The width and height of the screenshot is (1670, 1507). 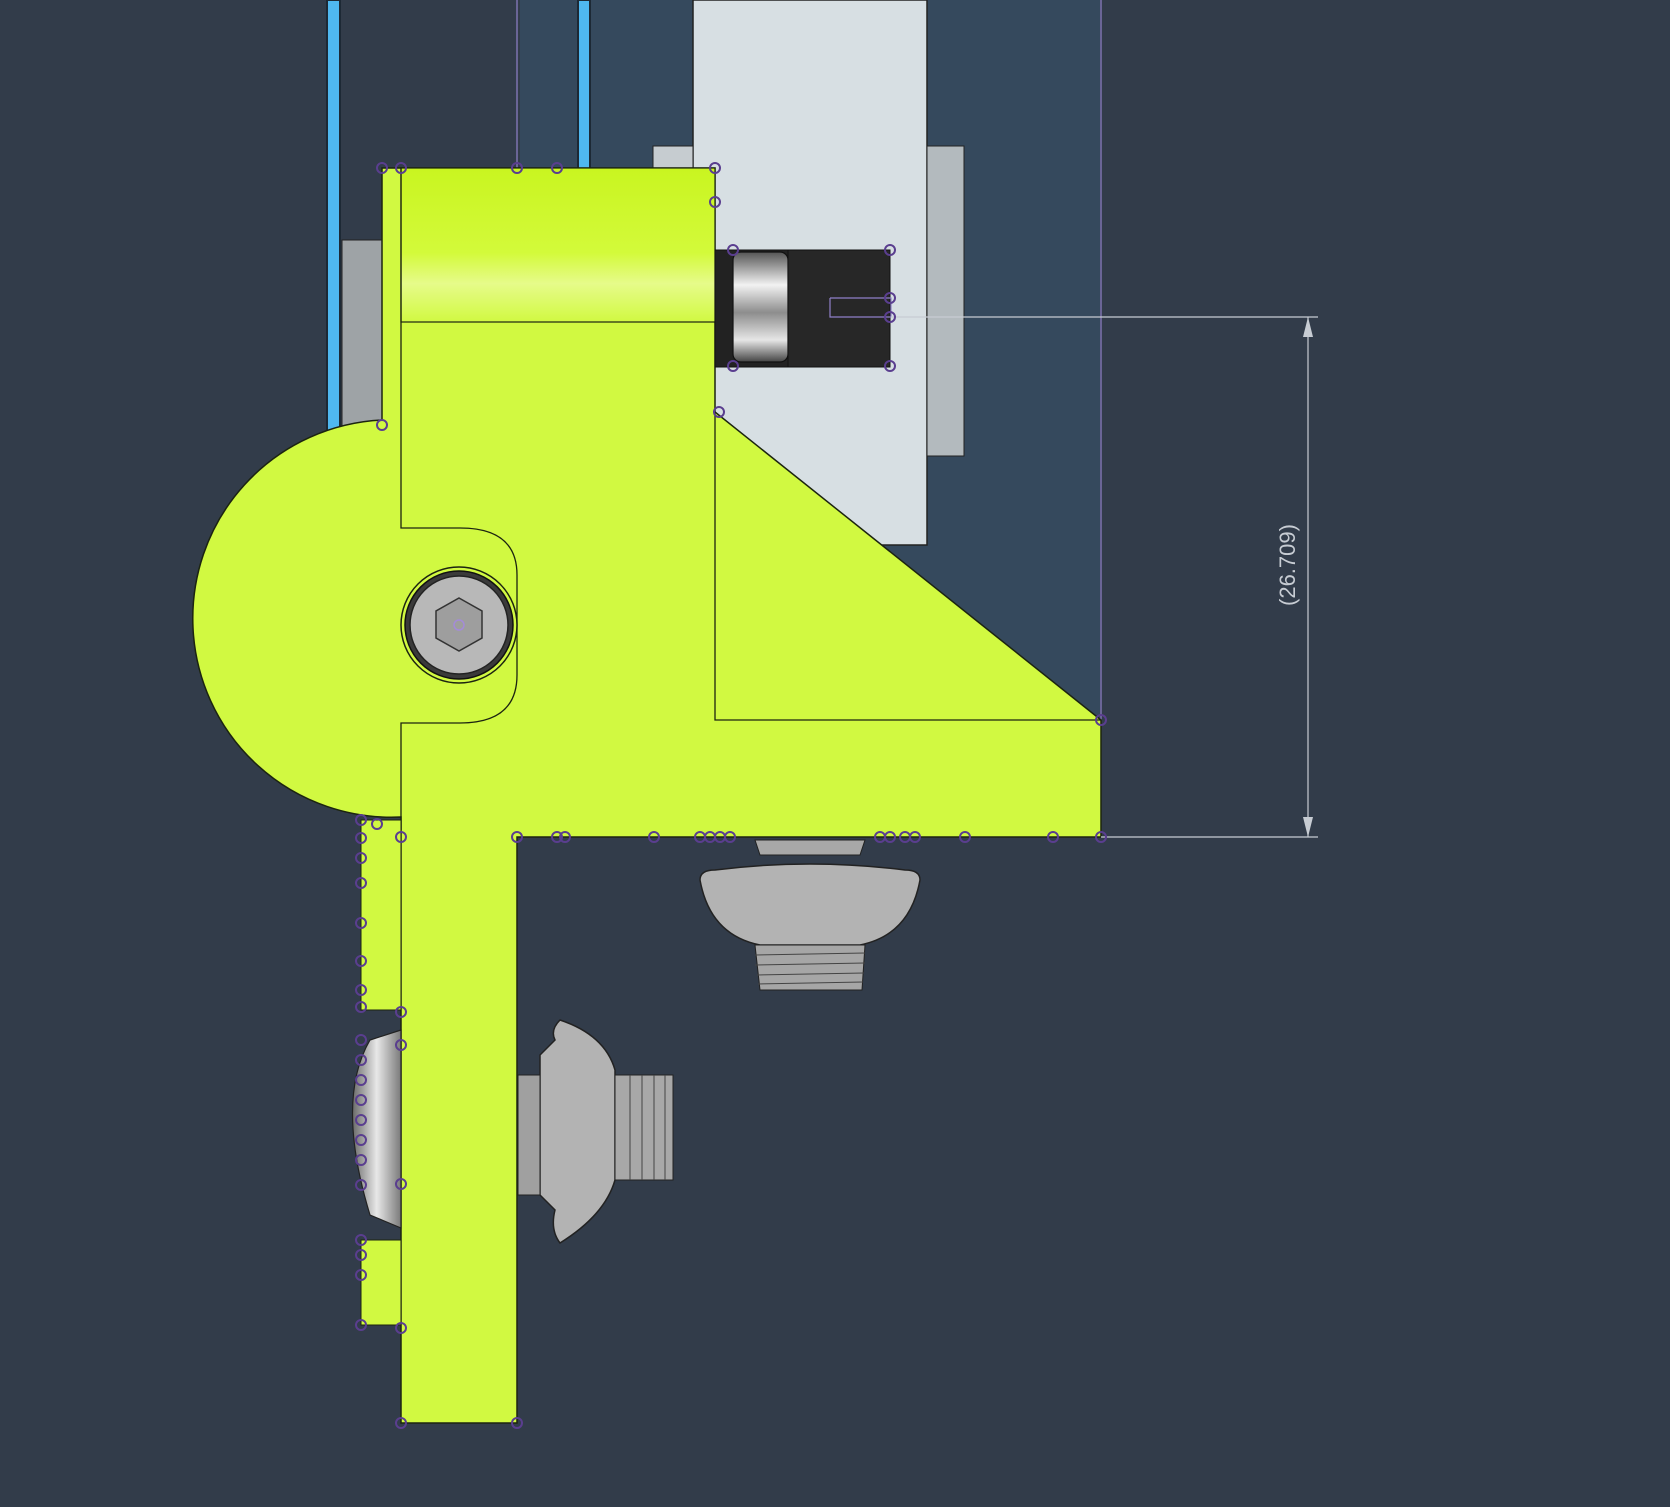 I want to click on screw-thread-top, so click(x=810, y=847).